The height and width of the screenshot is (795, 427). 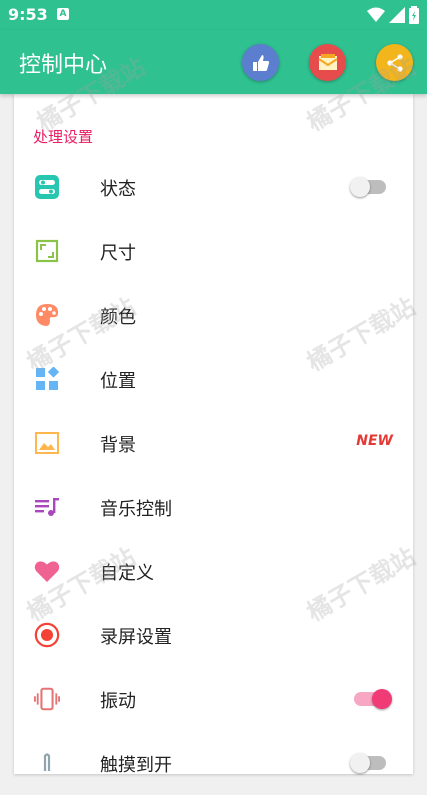 What do you see at coordinates (369, 187) in the screenshot?
I see `status-switch` at bounding box center [369, 187].